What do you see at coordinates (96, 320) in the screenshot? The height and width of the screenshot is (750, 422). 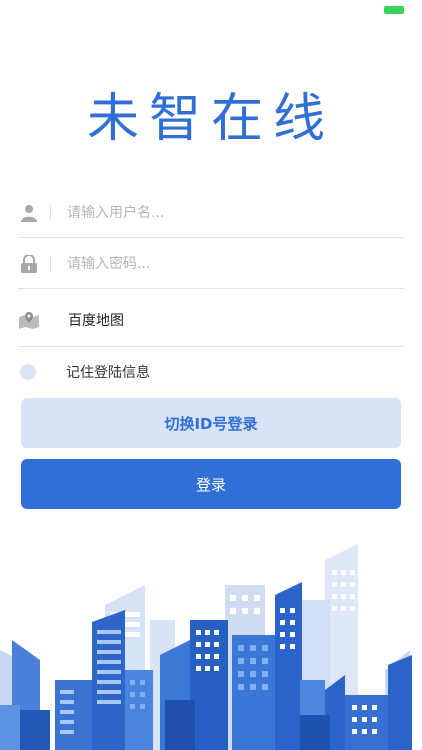 I see `map-select-value: 百度地图` at bounding box center [96, 320].